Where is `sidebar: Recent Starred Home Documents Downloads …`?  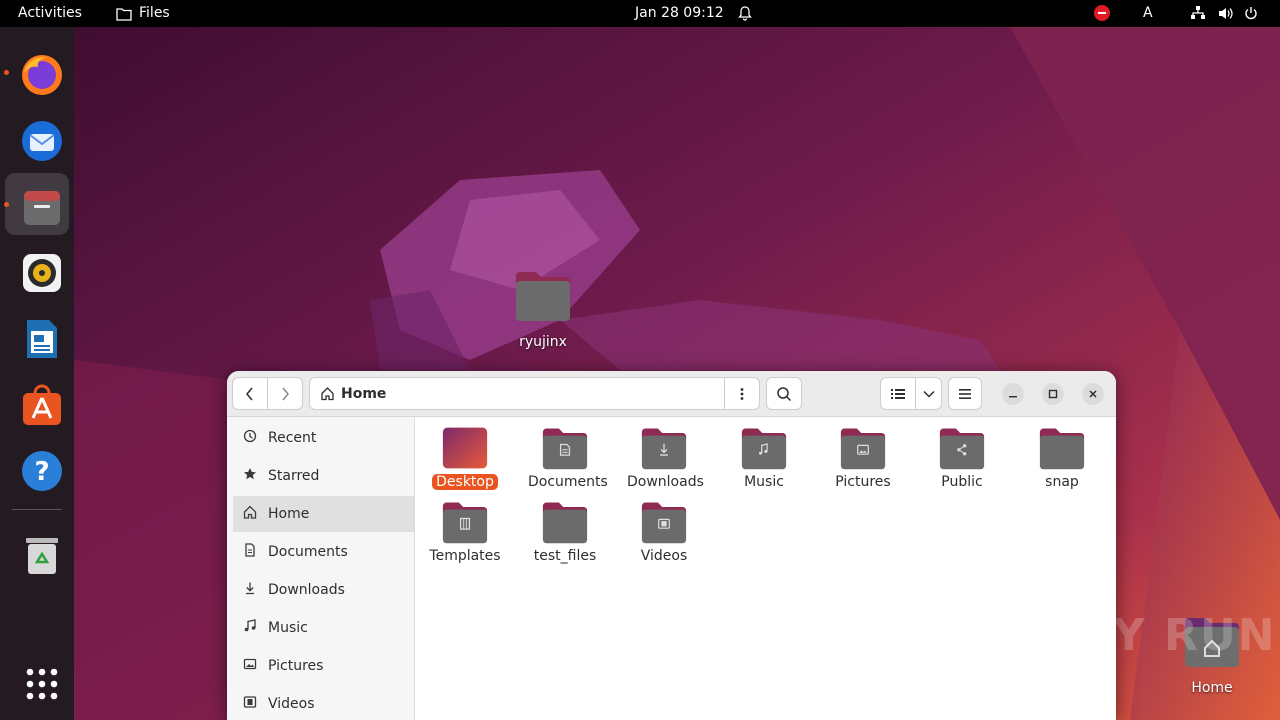
sidebar: Recent Starred Home Documents Downloads … is located at coordinates (321, 568).